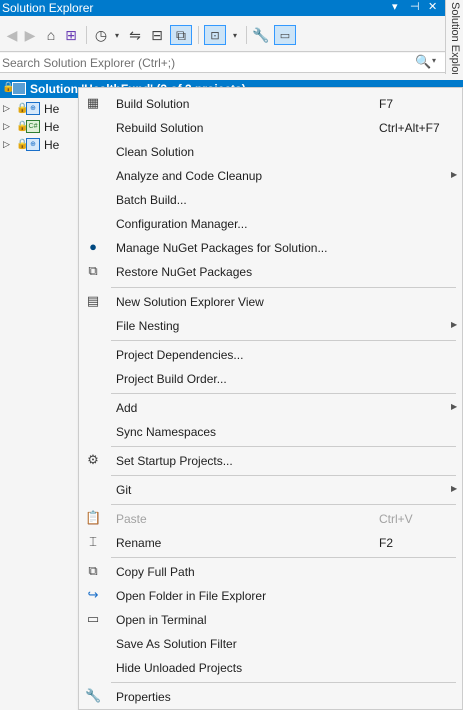 The image size is (463, 710). Describe the element at coordinates (261, 35) in the screenshot. I see `properties-icon: 🔧` at that location.